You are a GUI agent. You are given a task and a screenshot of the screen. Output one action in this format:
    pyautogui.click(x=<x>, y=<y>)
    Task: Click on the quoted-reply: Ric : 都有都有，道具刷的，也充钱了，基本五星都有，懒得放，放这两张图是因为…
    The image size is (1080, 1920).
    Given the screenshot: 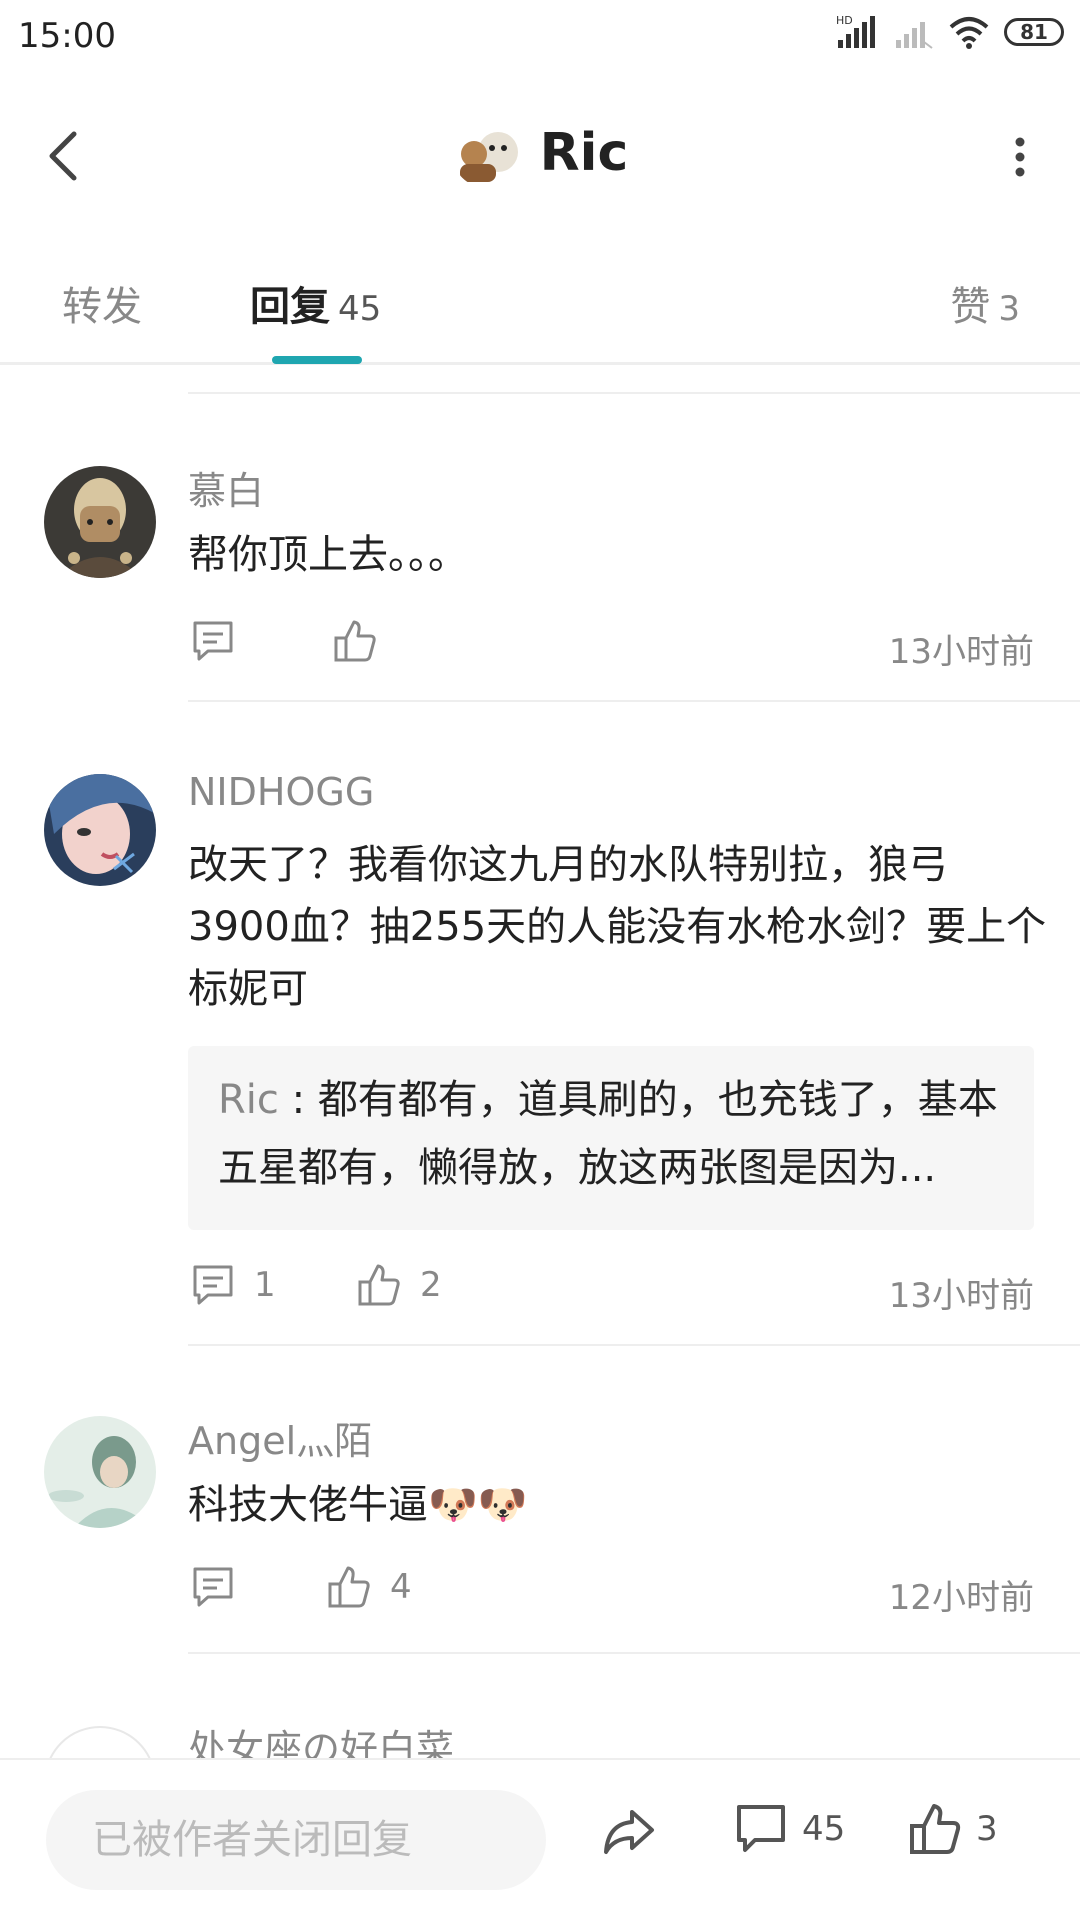 What is the action you would take?
    pyautogui.click(x=611, y=1138)
    